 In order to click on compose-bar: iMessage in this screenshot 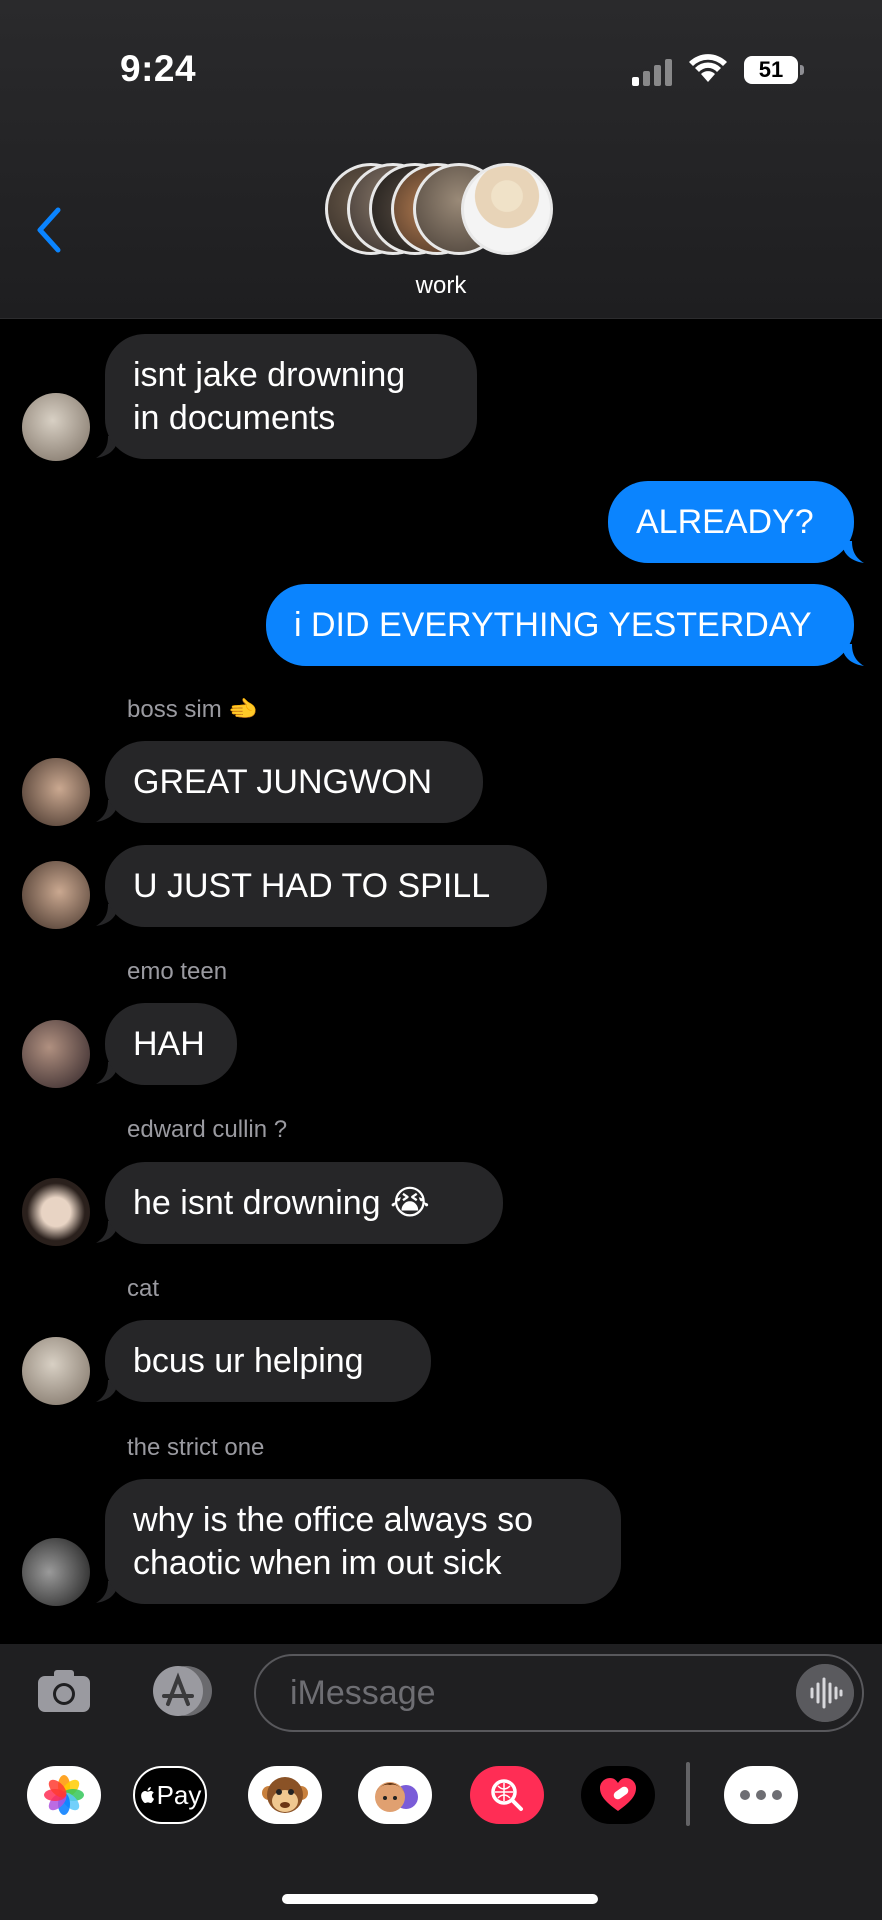, I will do `click(441, 1694)`.